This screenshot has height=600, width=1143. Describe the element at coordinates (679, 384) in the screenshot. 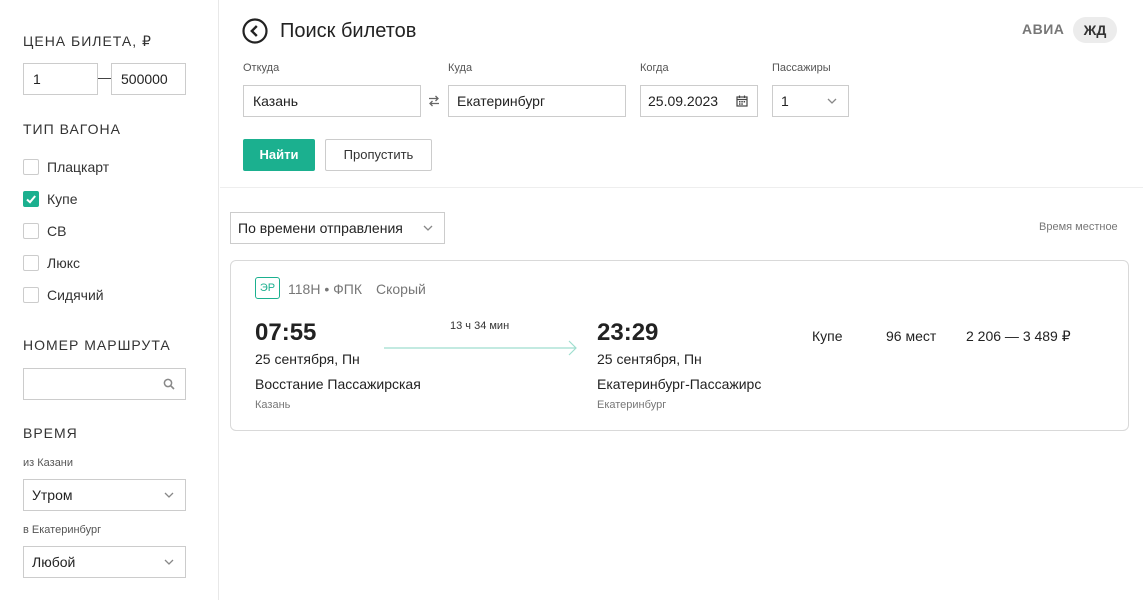

I see `arrival-station: Екатеринбург-Пассажирс` at that location.